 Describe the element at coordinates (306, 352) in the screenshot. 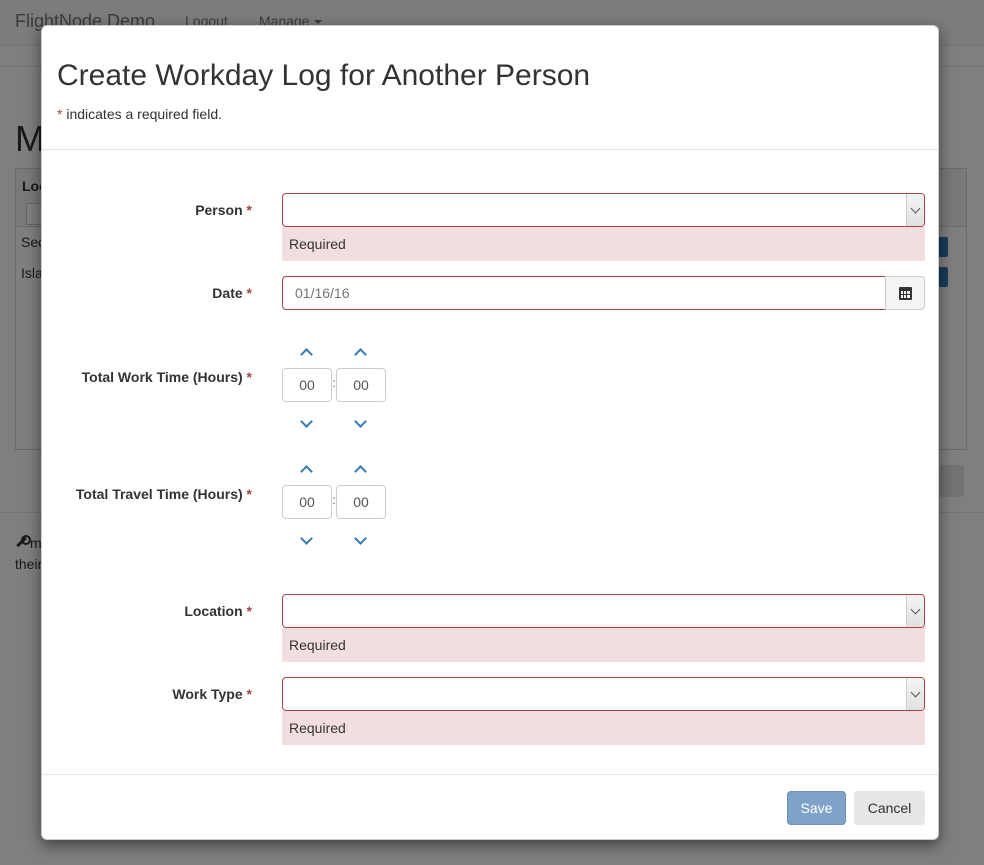

I see `work-hours-increment-chevron-up-icon` at that location.